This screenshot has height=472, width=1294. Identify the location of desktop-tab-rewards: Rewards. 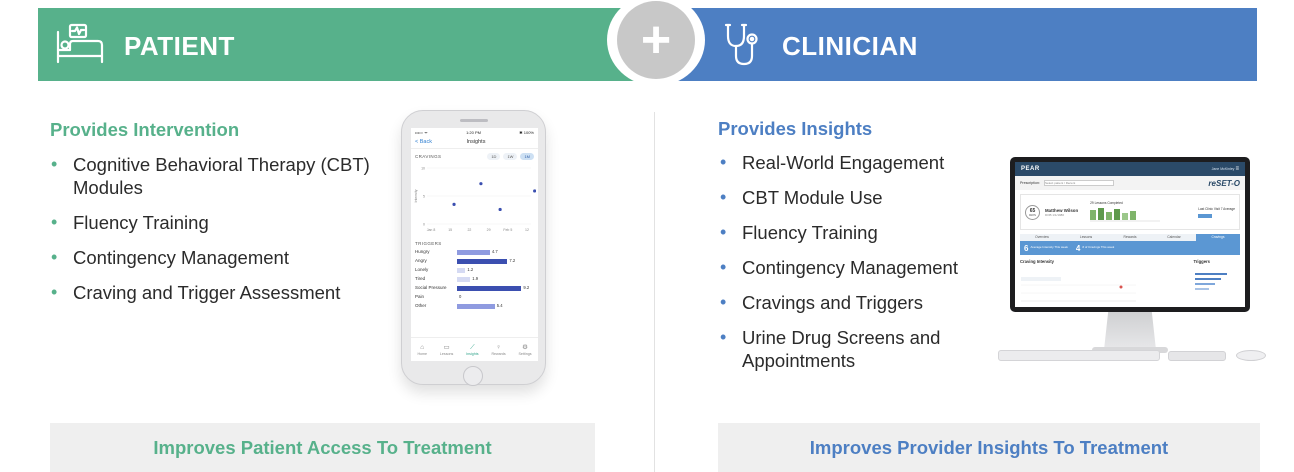
(1130, 237).